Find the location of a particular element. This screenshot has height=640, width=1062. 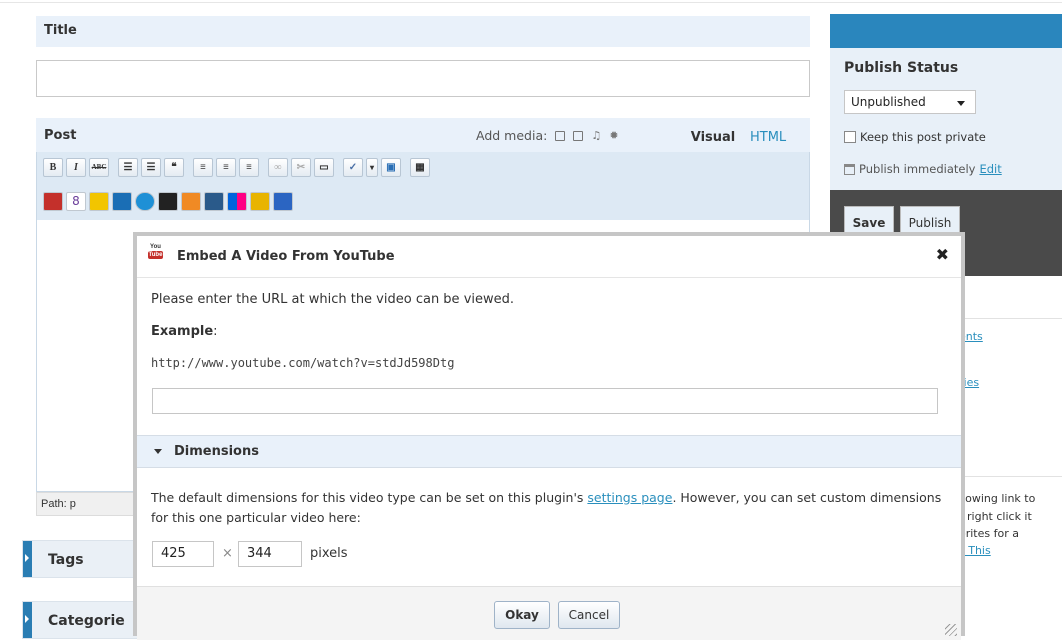

friends-icon is located at coordinates (283, 201).